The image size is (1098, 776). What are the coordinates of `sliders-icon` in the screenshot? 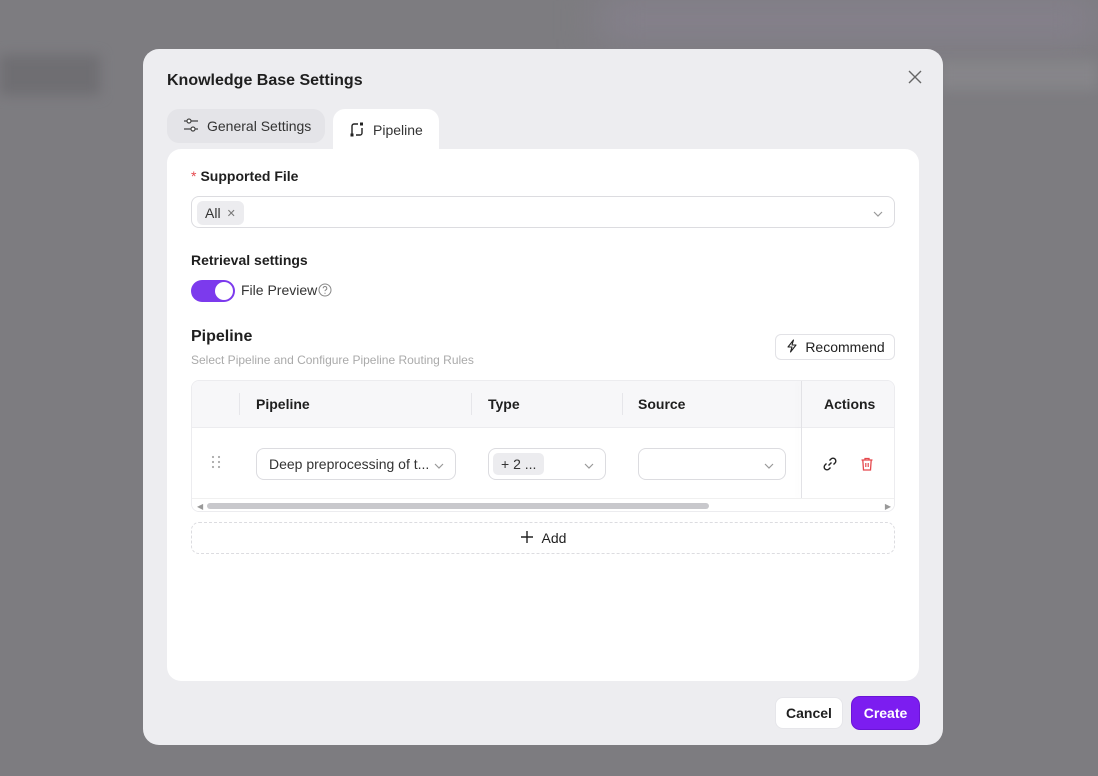 It's located at (191, 126).